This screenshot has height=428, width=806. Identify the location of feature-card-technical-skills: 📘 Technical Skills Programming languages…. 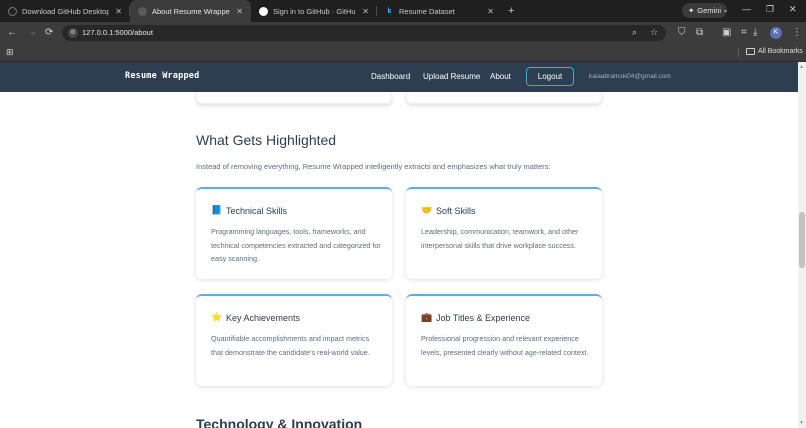
(294, 233).